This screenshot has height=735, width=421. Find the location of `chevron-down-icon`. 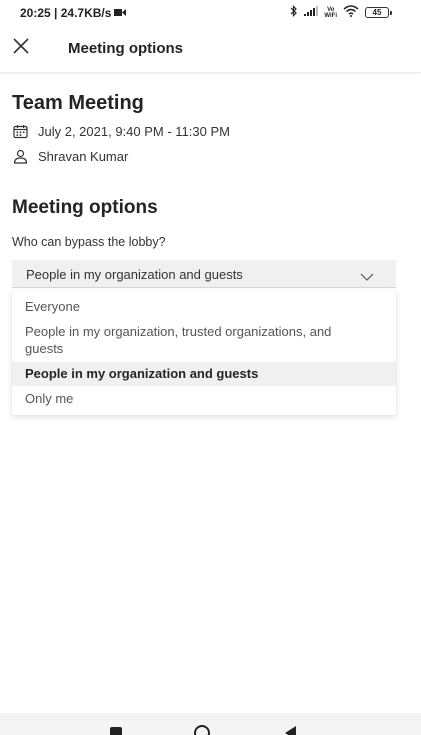

chevron-down-icon is located at coordinates (367, 275).